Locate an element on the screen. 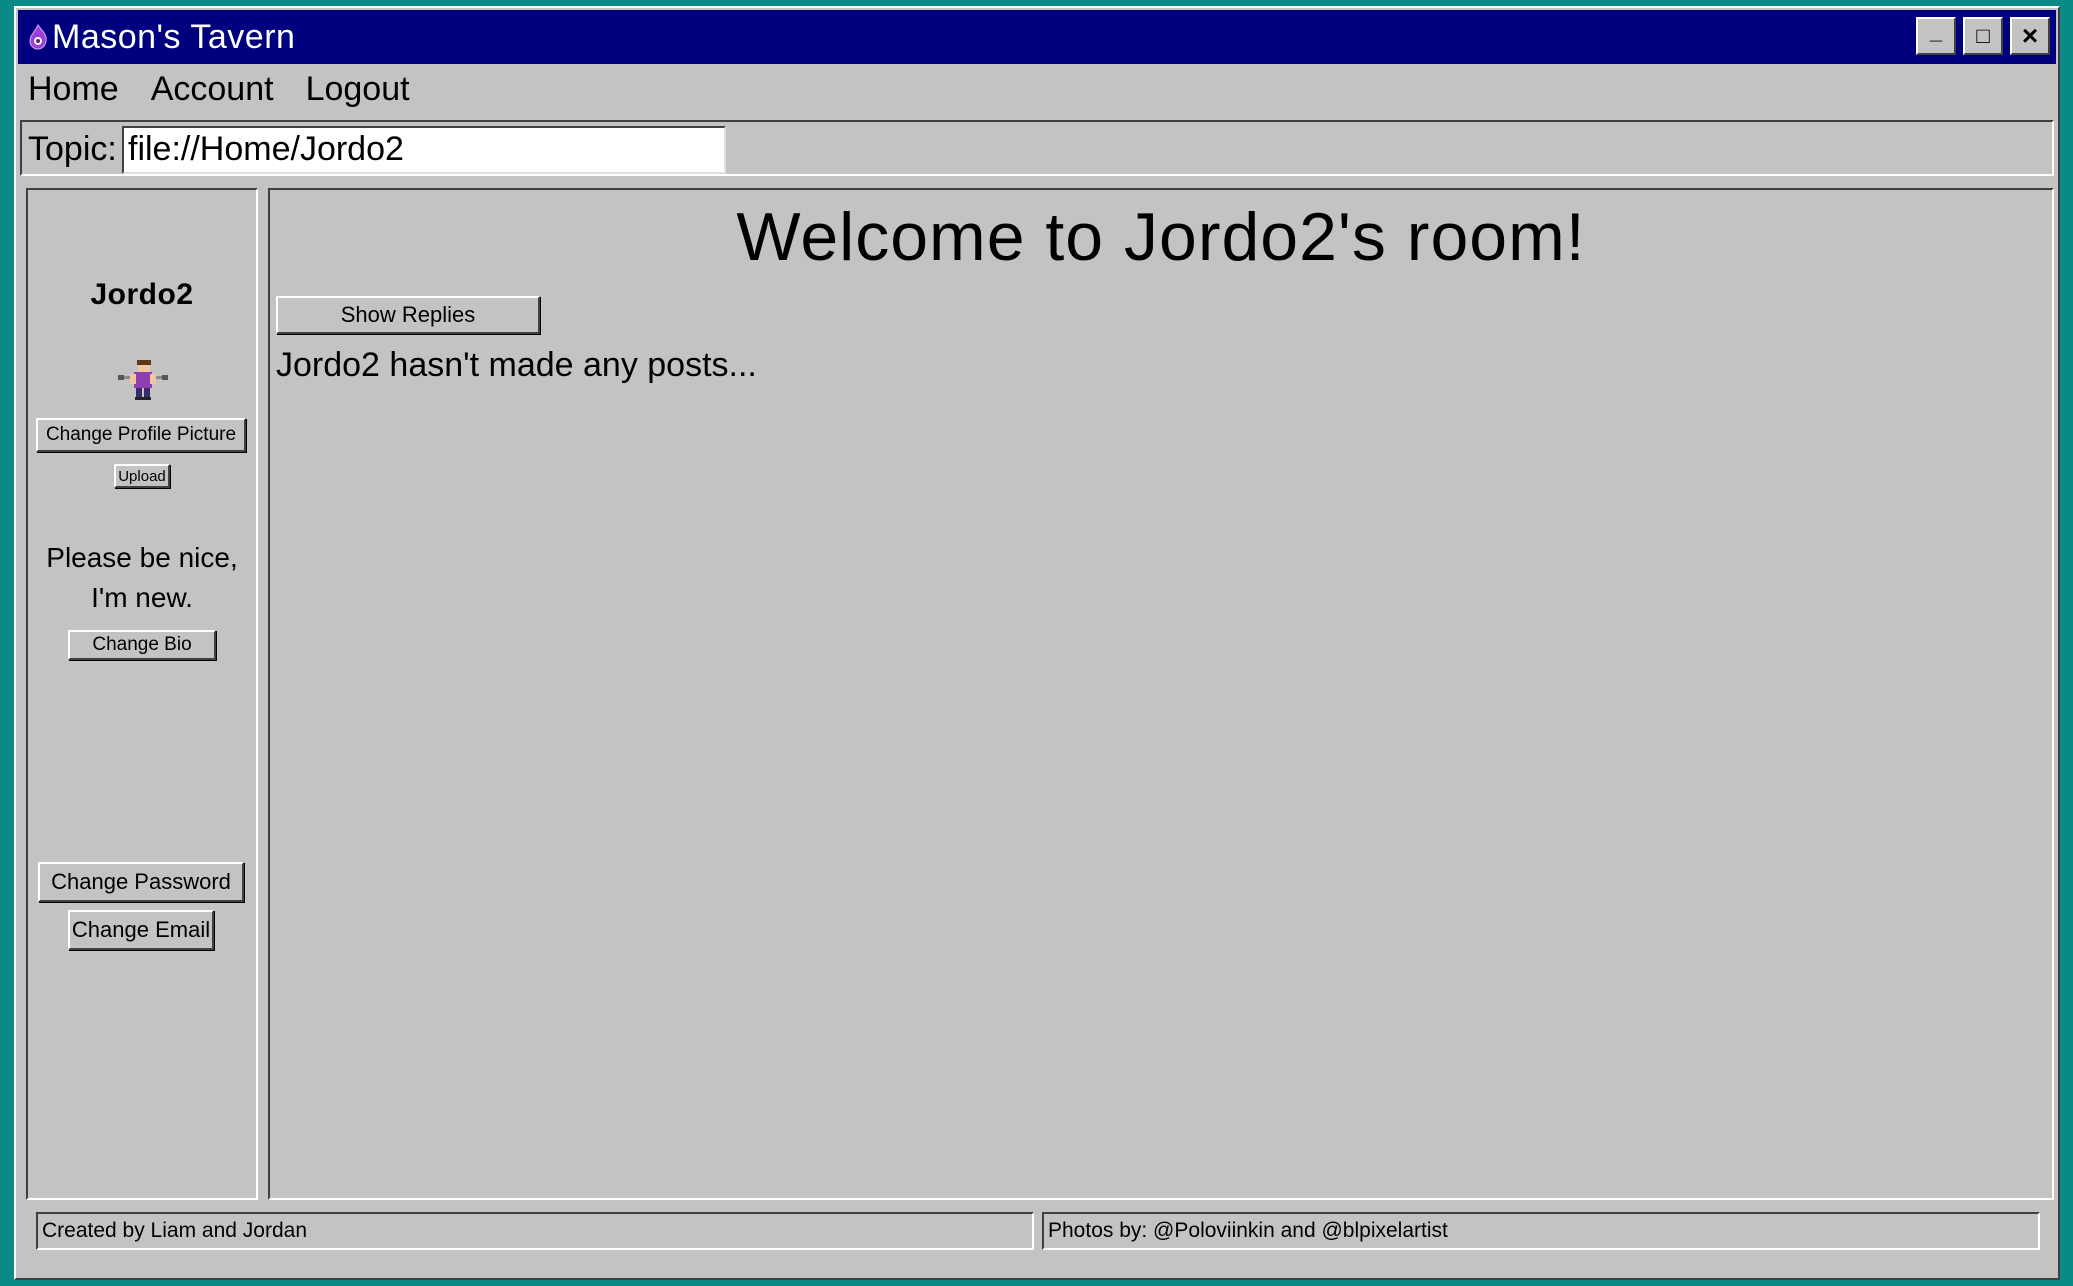 The height and width of the screenshot is (1286, 2073). menu-item-logout: Logout is located at coordinates (358, 89).